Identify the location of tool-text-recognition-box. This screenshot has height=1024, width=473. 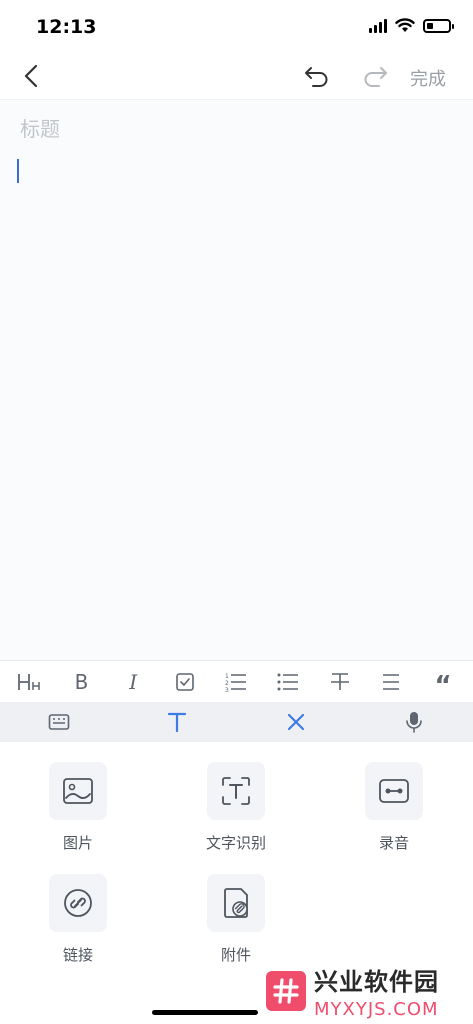
(236, 791).